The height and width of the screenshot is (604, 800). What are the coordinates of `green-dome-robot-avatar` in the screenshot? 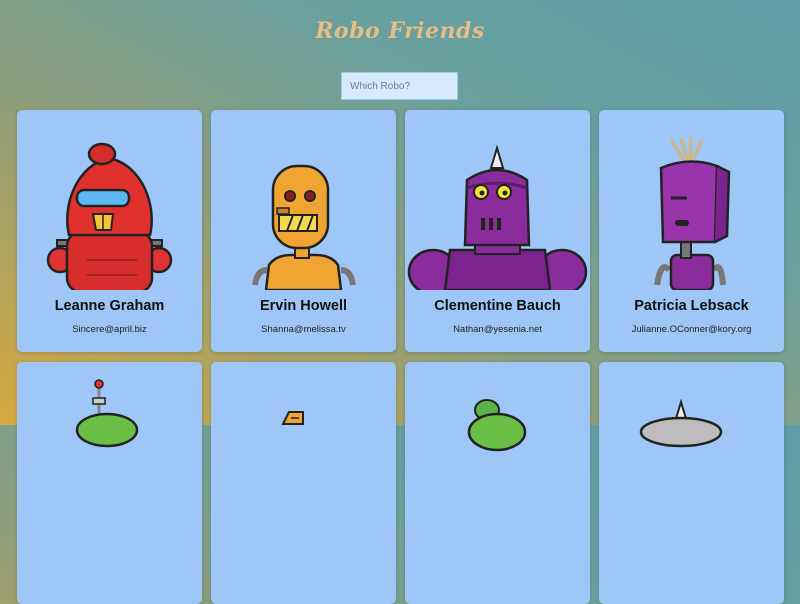 It's located at (497, 425).